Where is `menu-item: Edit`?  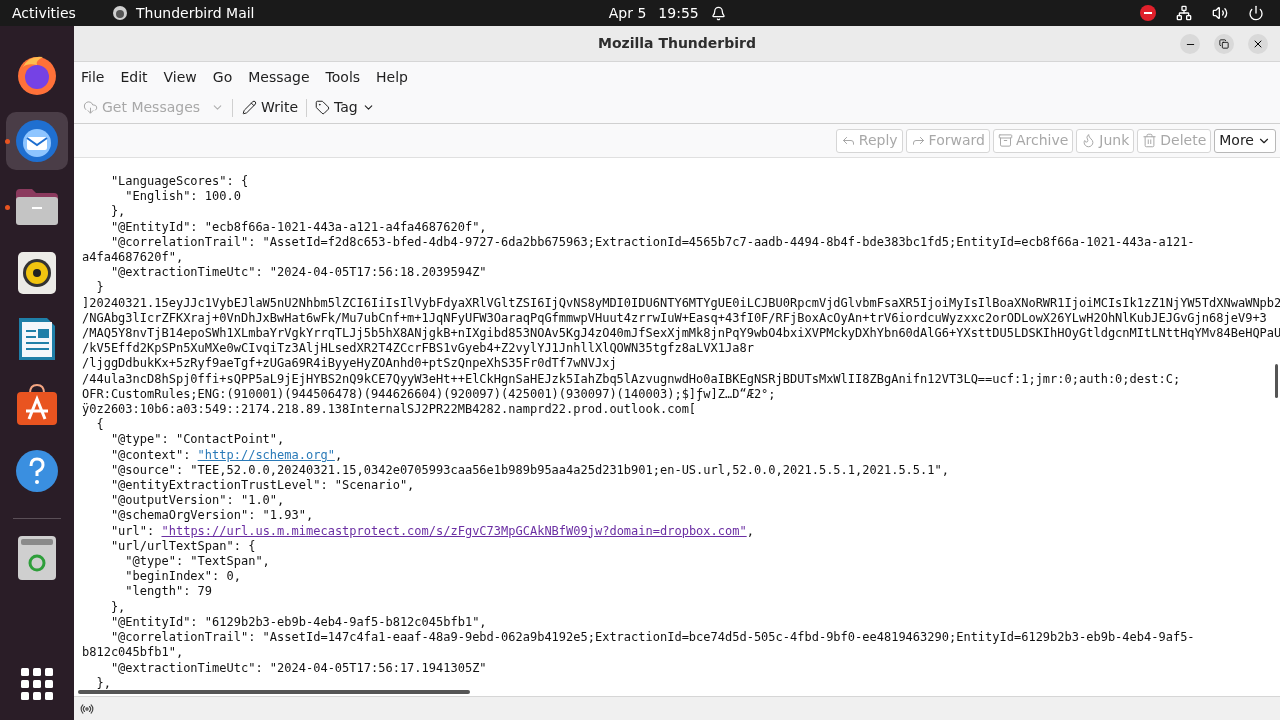 menu-item: Edit is located at coordinates (134, 77).